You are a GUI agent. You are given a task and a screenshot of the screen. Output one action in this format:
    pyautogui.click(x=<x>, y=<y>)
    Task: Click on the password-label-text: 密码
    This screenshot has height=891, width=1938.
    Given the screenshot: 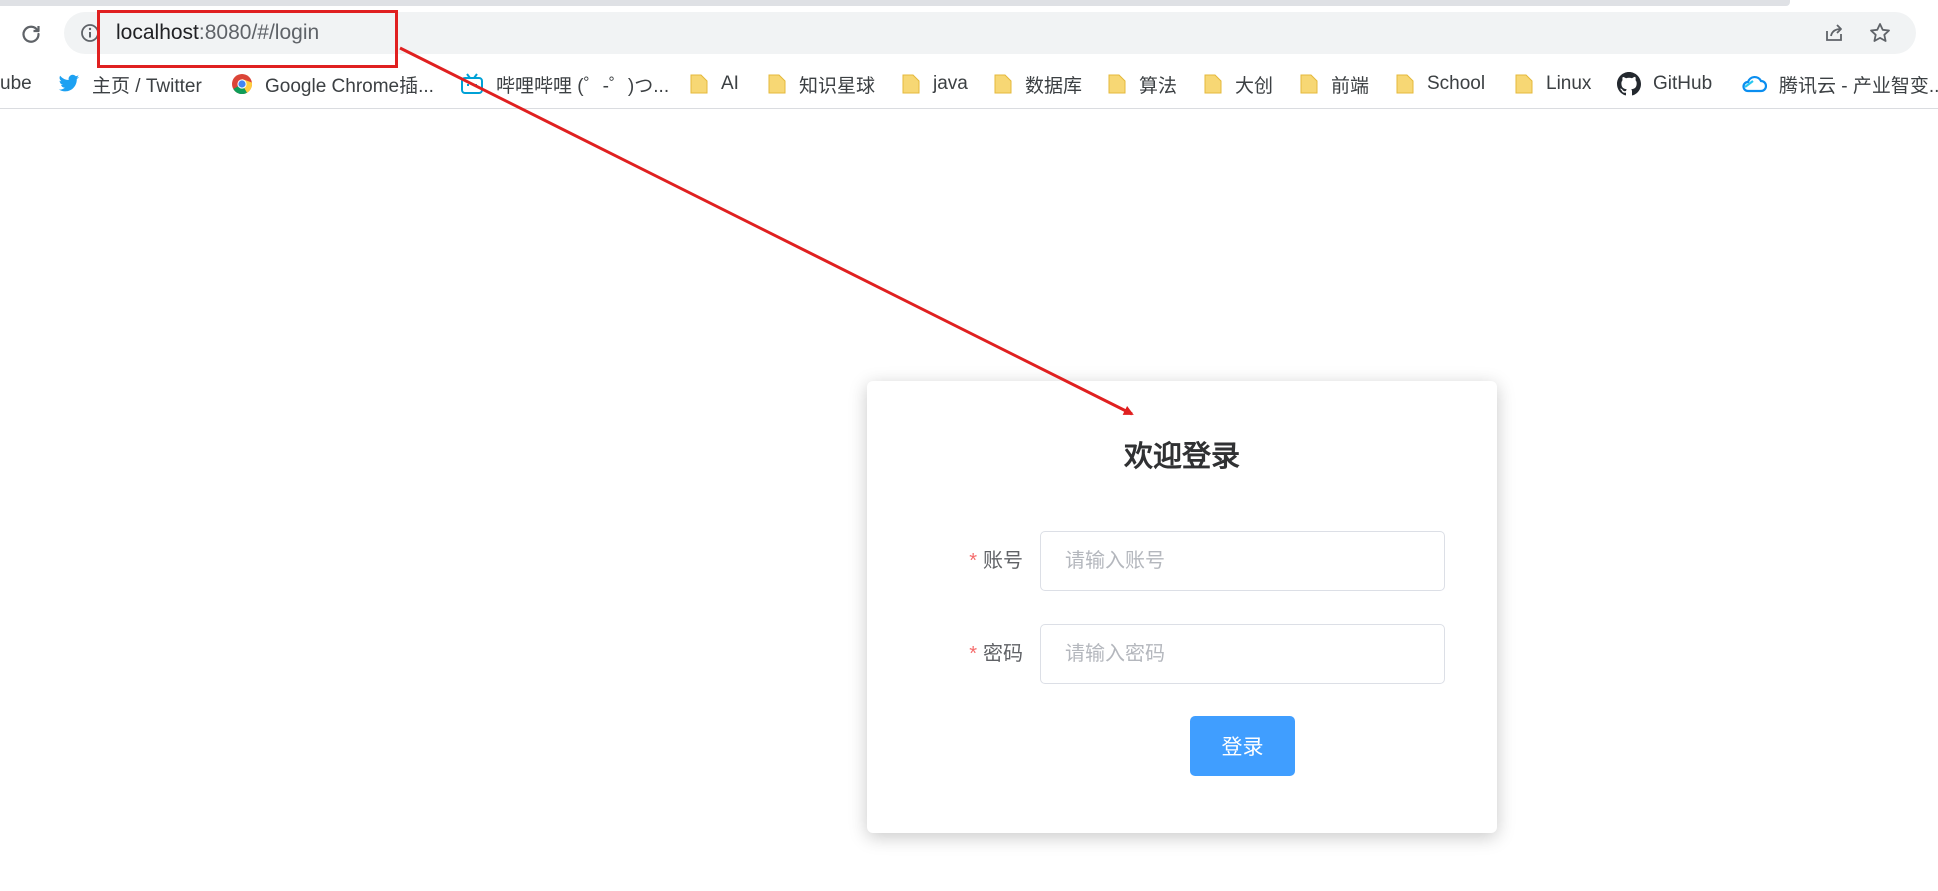 What is the action you would take?
    pyautogui.click(x=1003, y=654)
    